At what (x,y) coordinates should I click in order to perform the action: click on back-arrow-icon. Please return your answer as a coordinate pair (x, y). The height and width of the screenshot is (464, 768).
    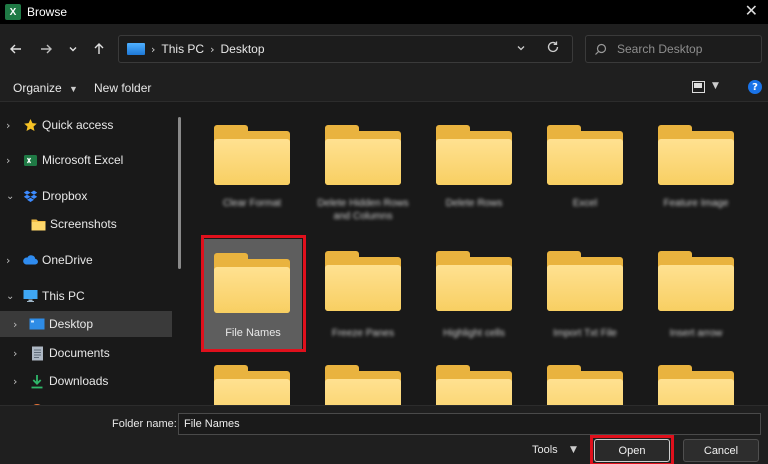
    Looking at the image, I should click on (16, 49).